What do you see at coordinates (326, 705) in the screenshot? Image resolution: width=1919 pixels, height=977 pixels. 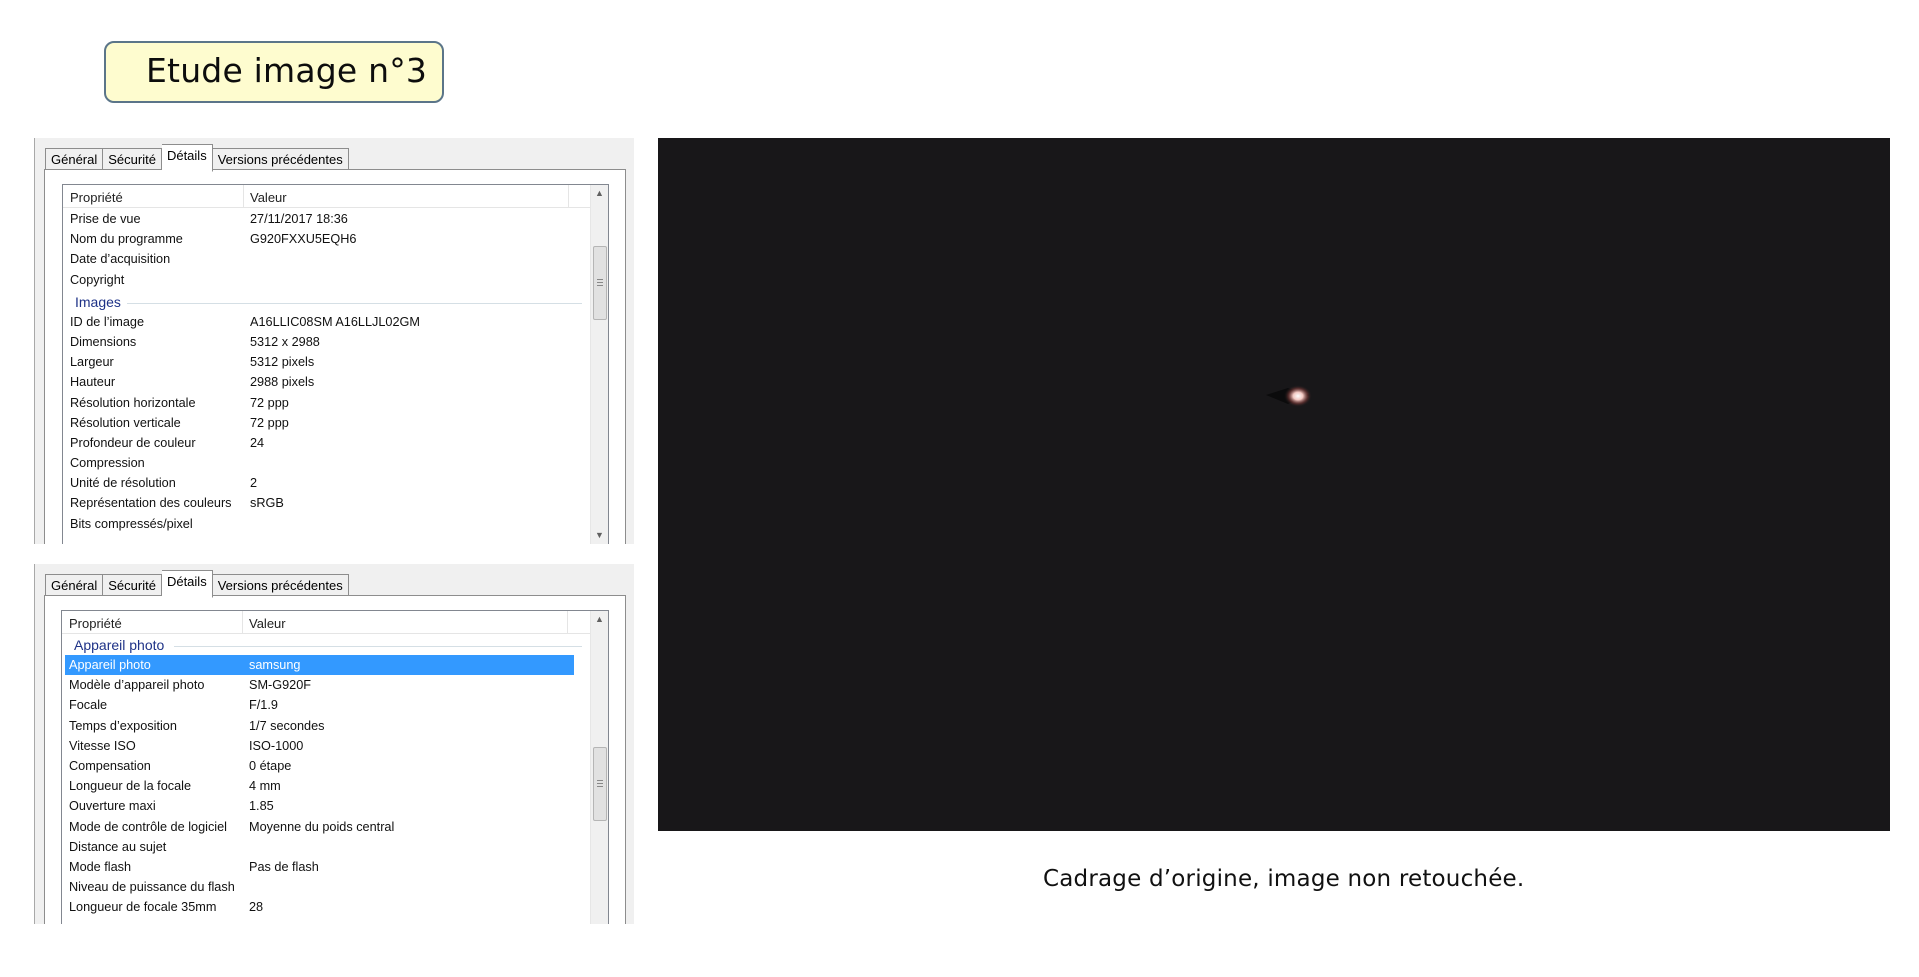 I see `property-row: Focale F/1.9` at bounding box center [326, 705].